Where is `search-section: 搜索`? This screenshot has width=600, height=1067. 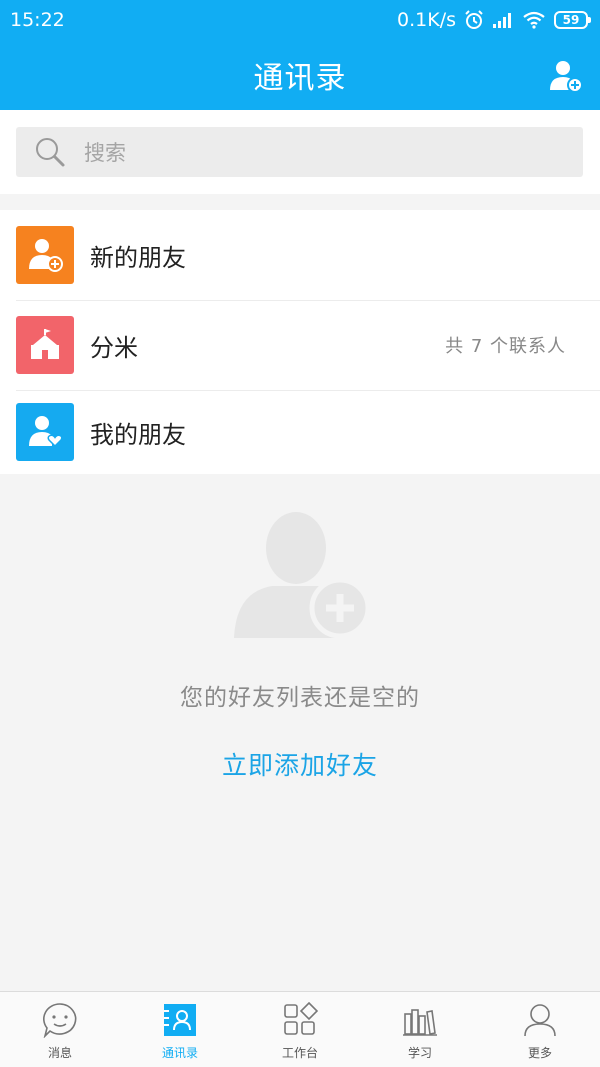
search-section: 搜索 is located at coordinates (300, 152).